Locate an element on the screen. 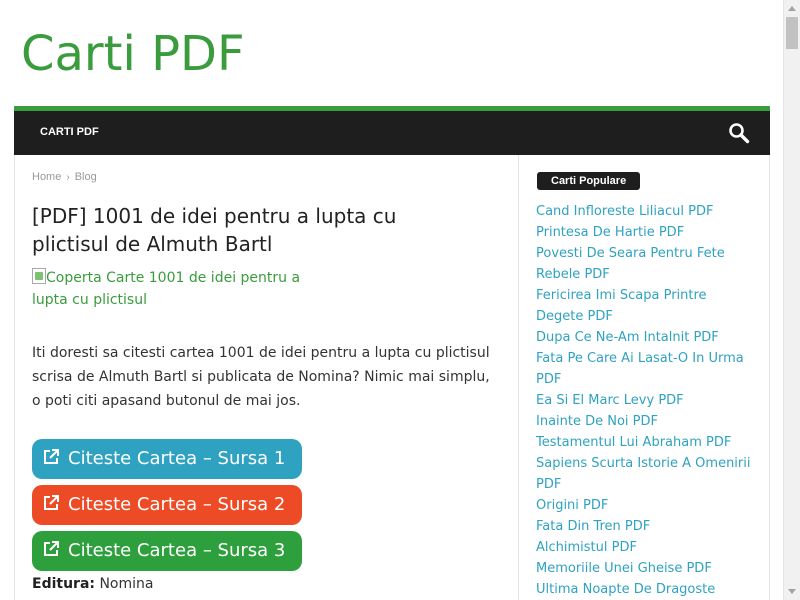 Image resolution: width=800 pixels, height=600 pixels. popular-book-link: Memoriile Unei Gheise PDF is located at coordinates (646, 568).